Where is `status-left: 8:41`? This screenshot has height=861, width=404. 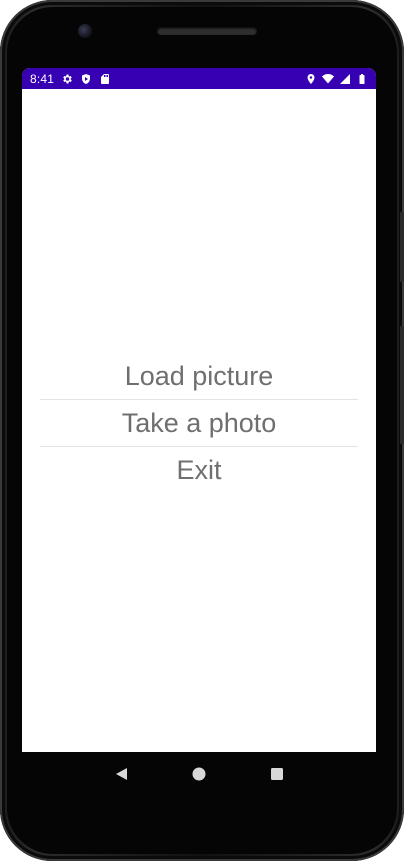
status-left: 8:41 is located at coordinates (70, 79).